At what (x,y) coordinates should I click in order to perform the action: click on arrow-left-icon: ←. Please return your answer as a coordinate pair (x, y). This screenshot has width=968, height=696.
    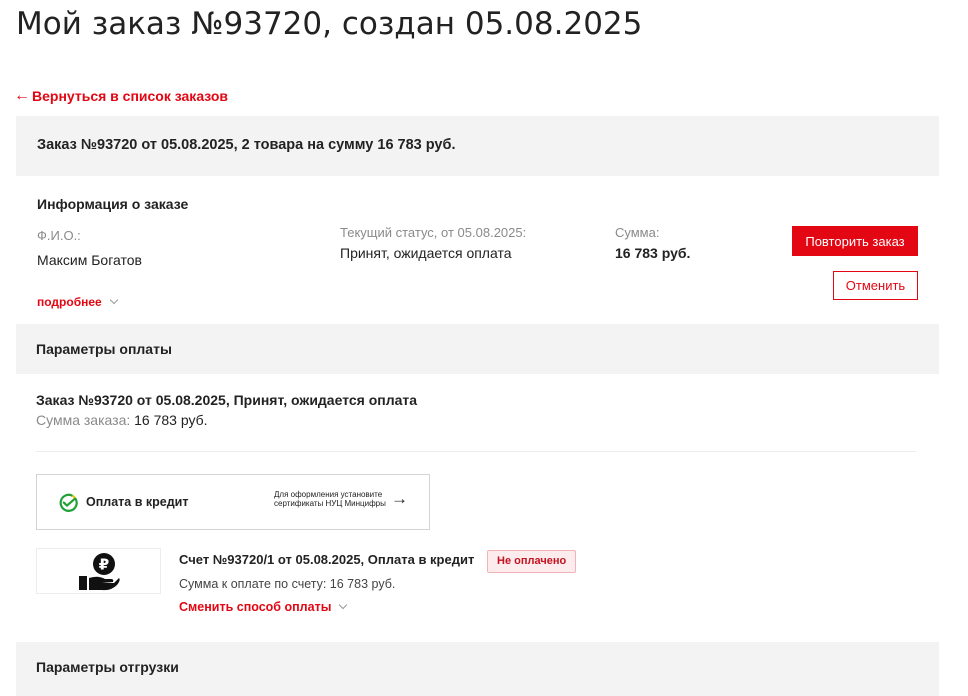
    Looking at the image, I should click on (22, 95).